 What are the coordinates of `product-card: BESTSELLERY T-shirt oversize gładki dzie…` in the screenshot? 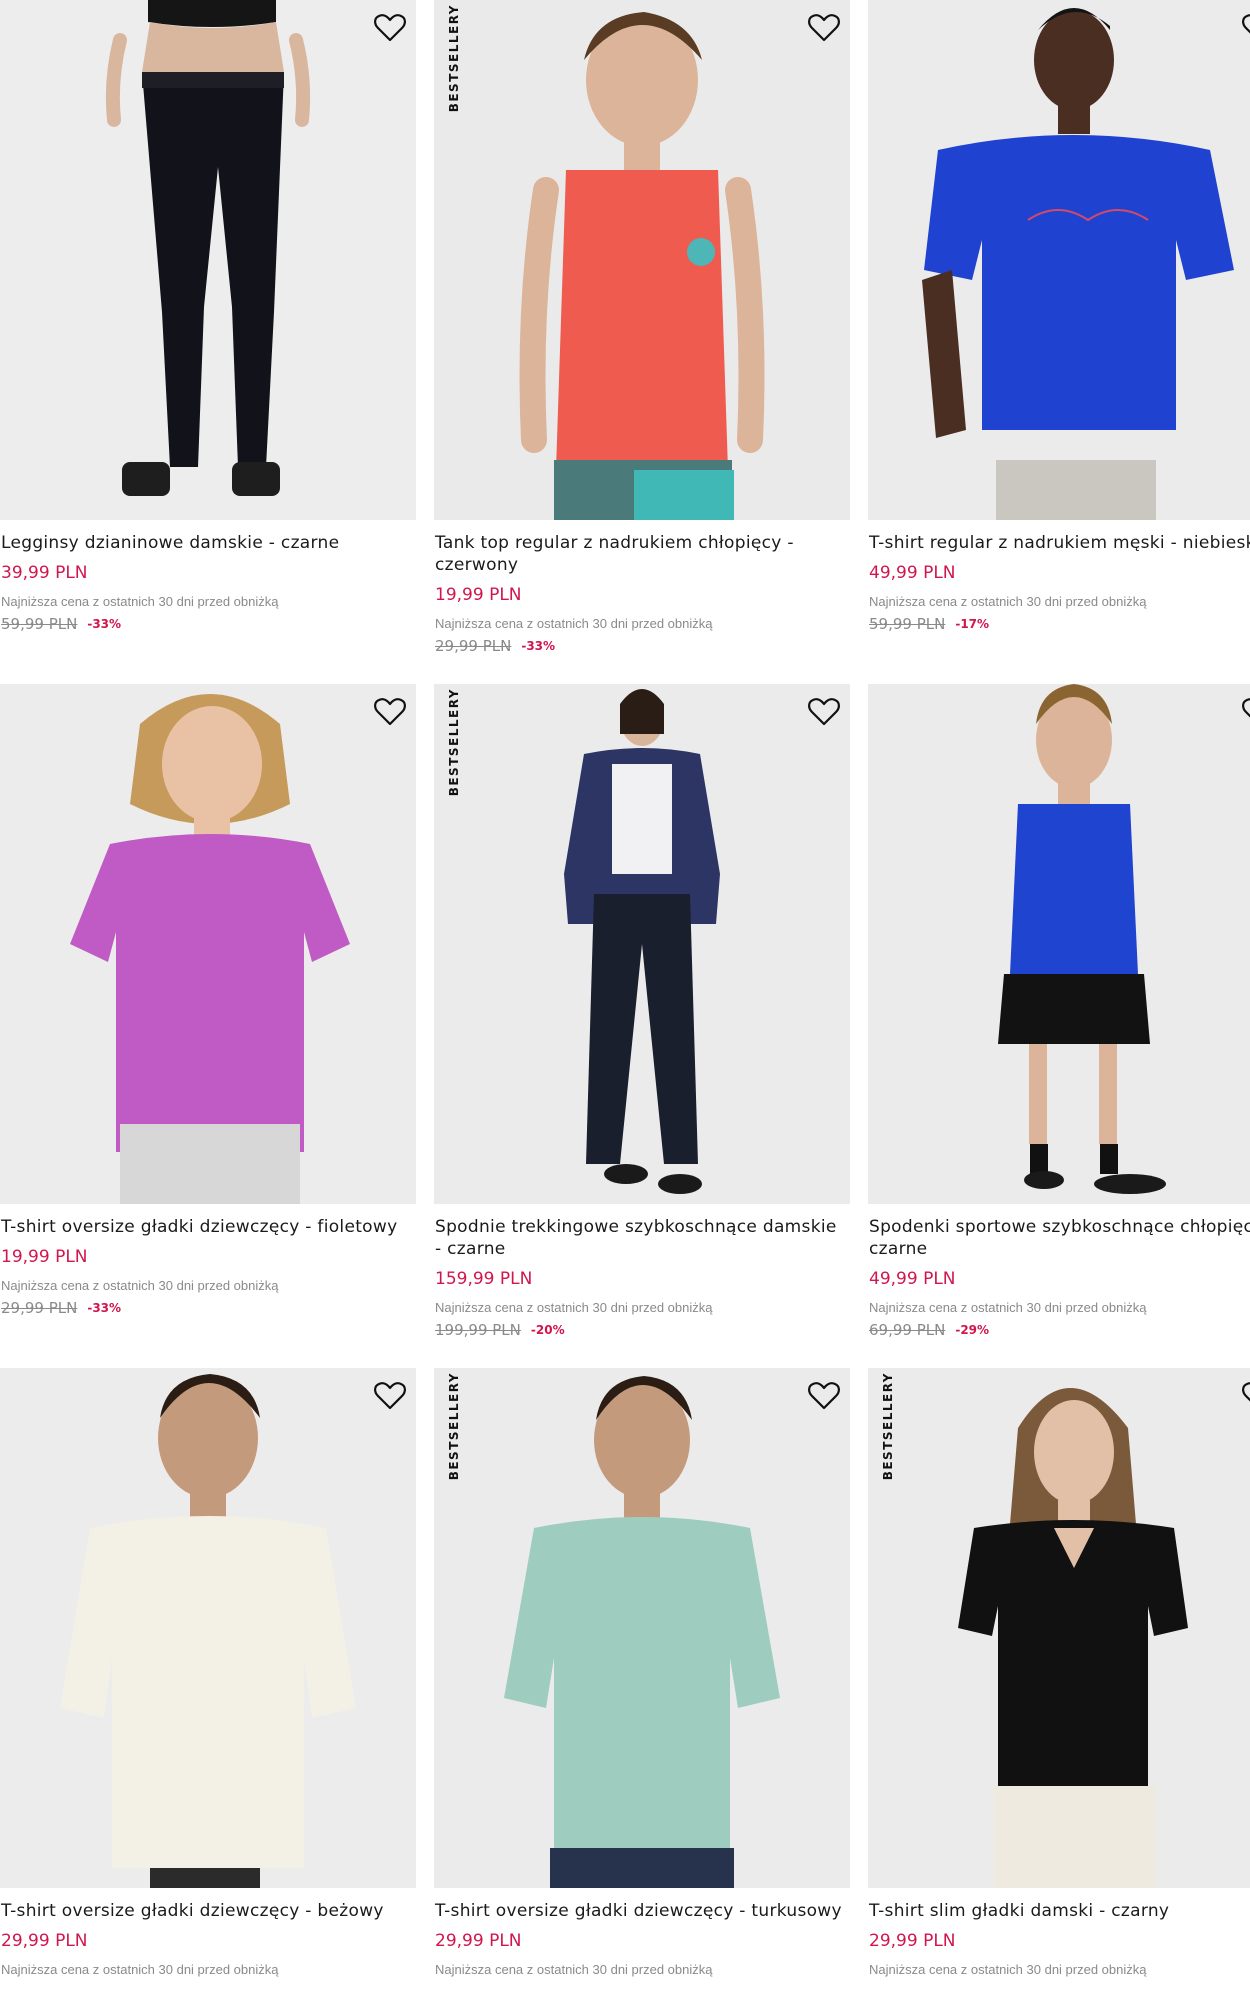 It's located at (642, 1673).